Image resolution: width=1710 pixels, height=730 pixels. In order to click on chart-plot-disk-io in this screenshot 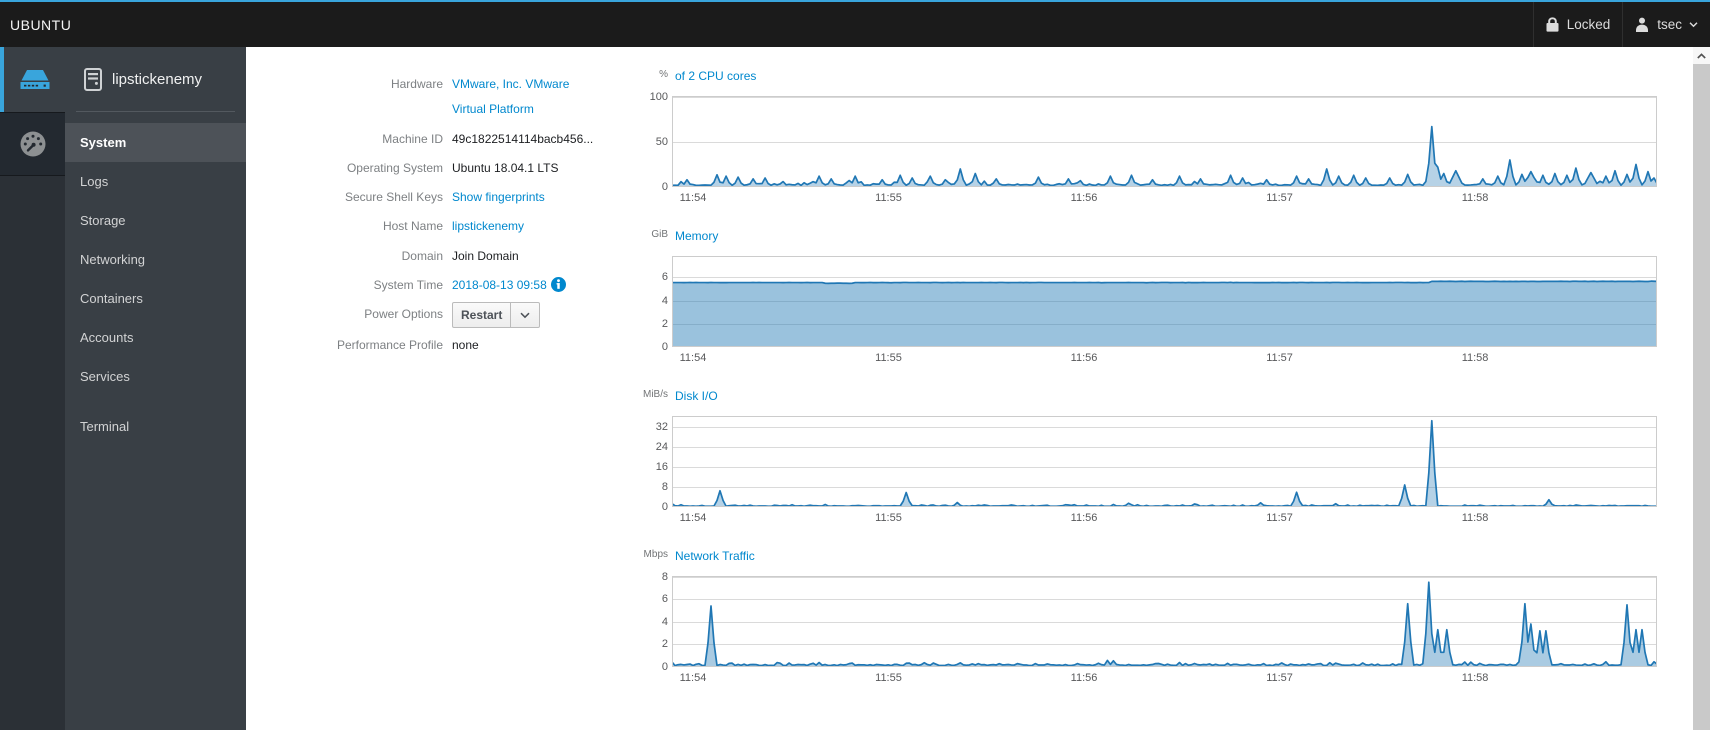, I will do `click(1164, 461)`.